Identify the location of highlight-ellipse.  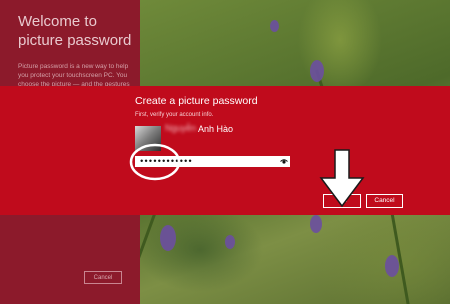
(155, 162).